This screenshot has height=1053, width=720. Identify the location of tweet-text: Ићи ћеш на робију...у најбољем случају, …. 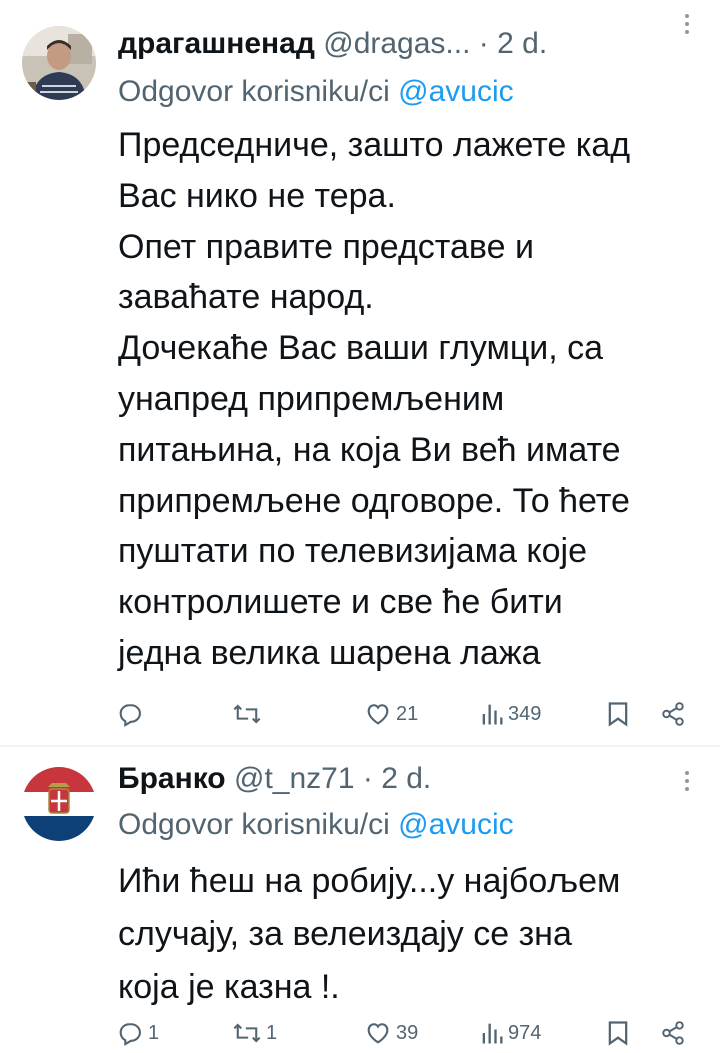
(369, 934).